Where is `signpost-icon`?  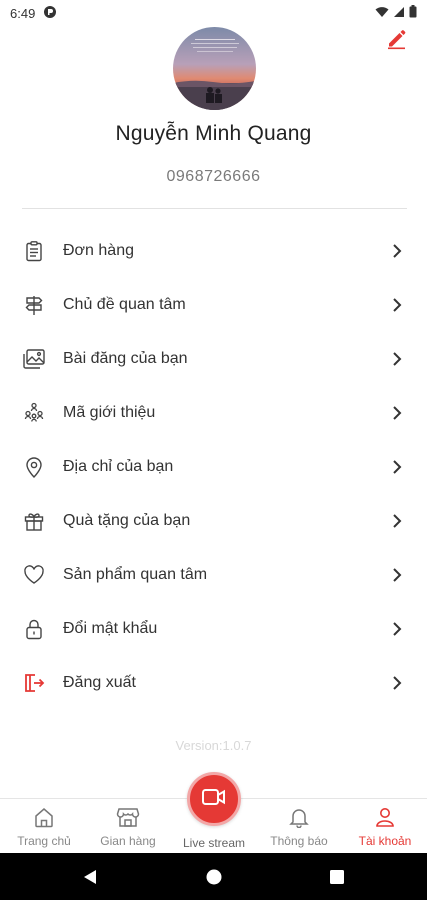
signpost-icon is located at coordinates (34, 305).